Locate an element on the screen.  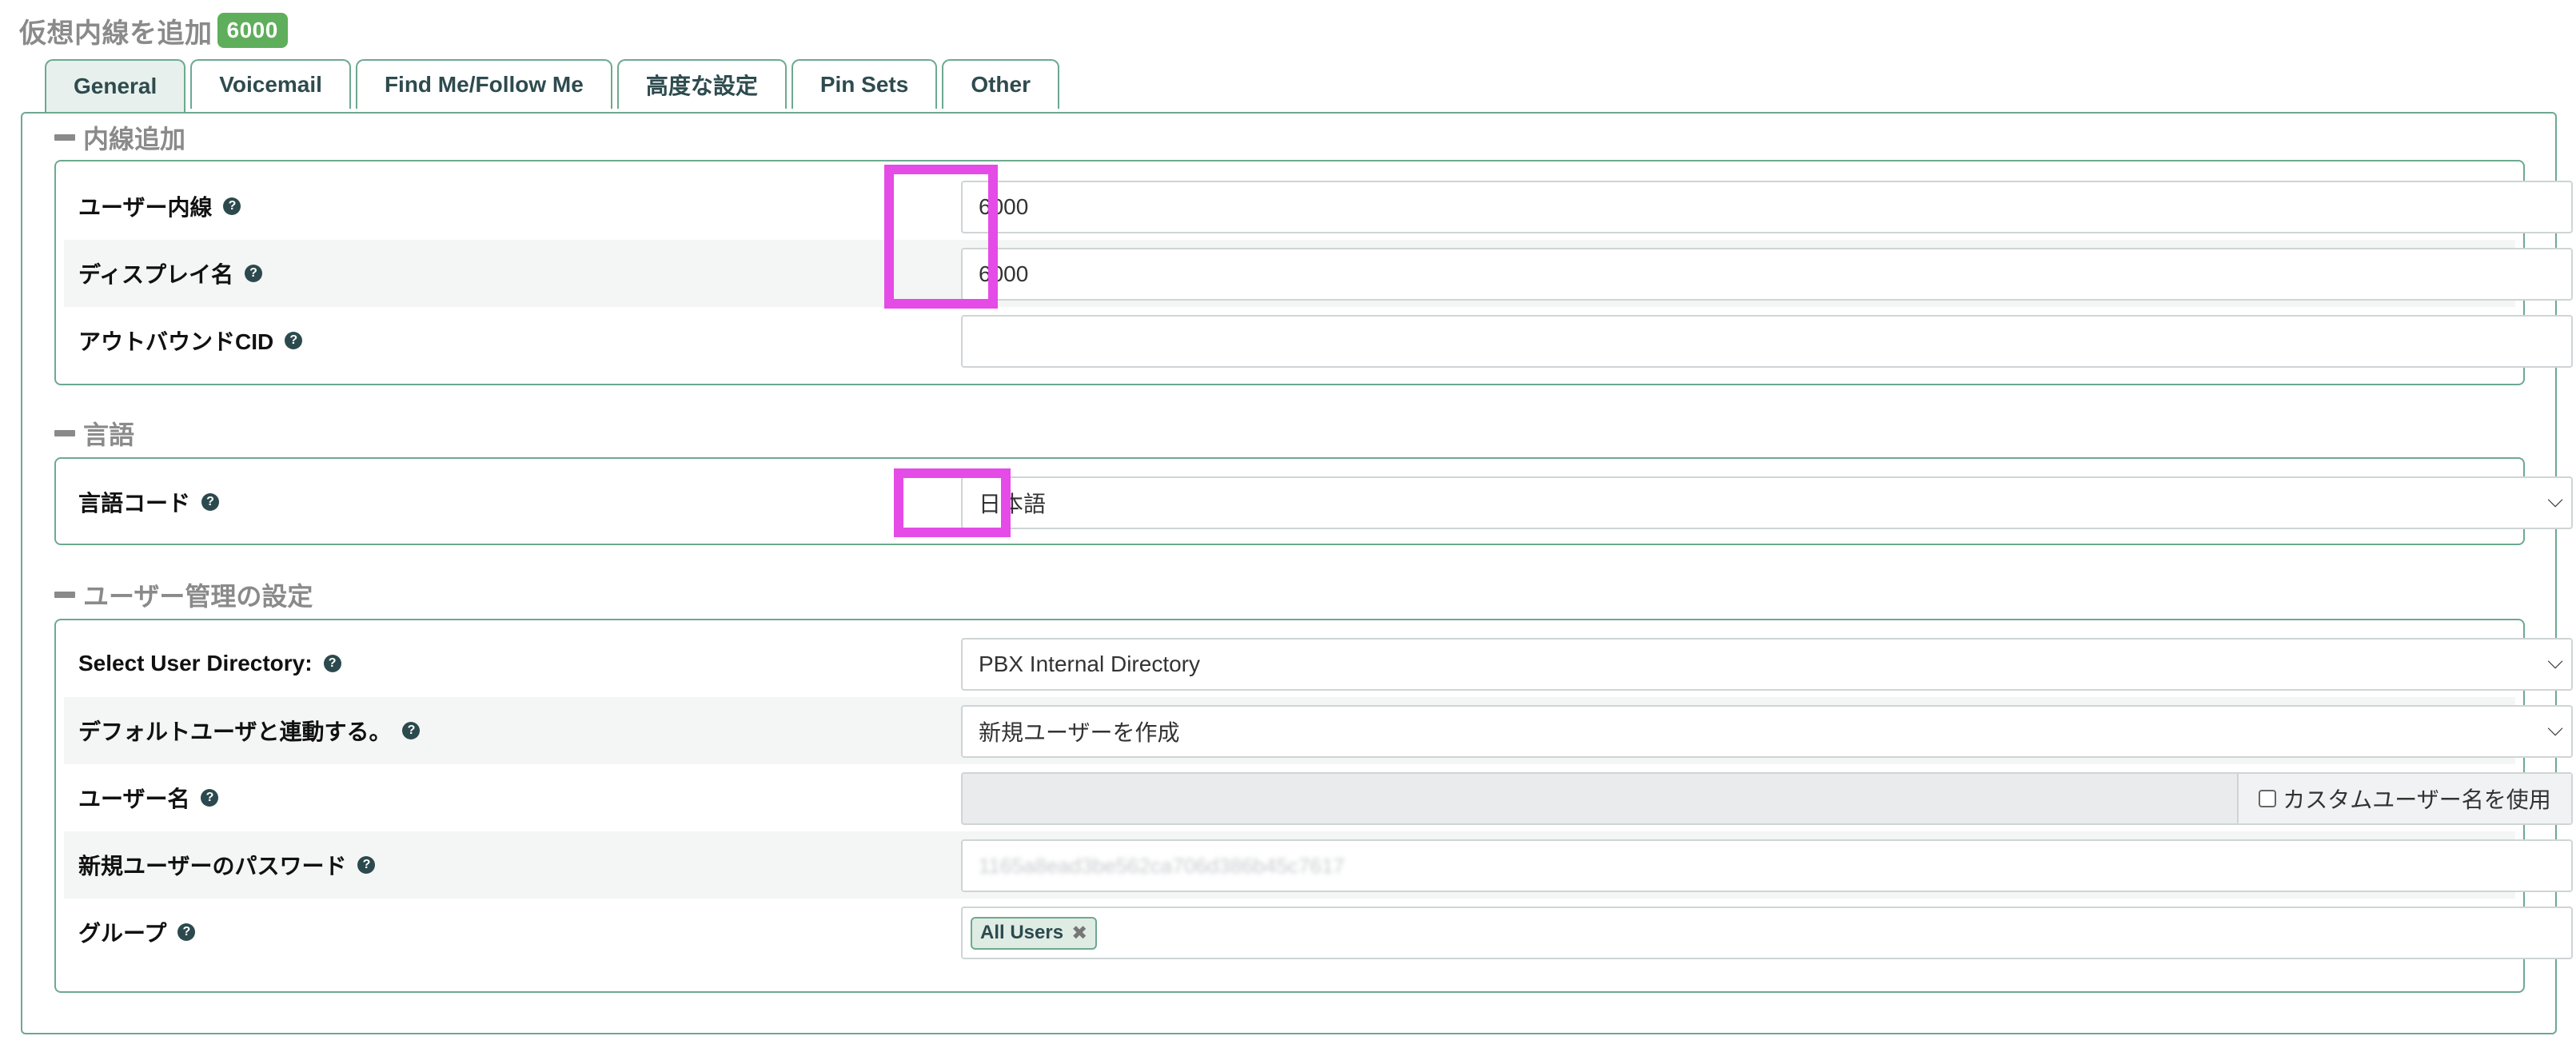
new-user-password-label: 新規ユーザーのパスワード ? is located at coordinates (227, 865).